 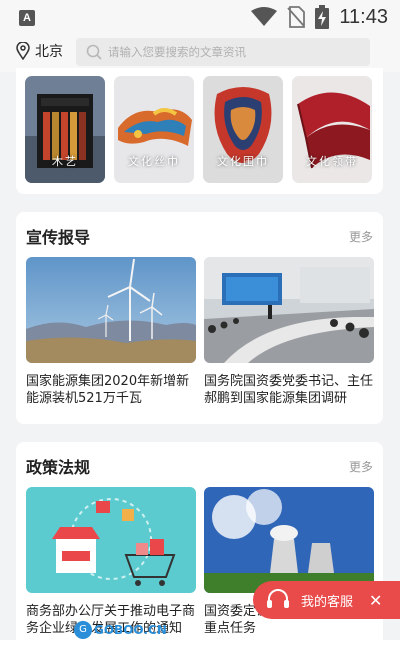 I want to click on location-selector: 北京, so click(x=39, y=51).